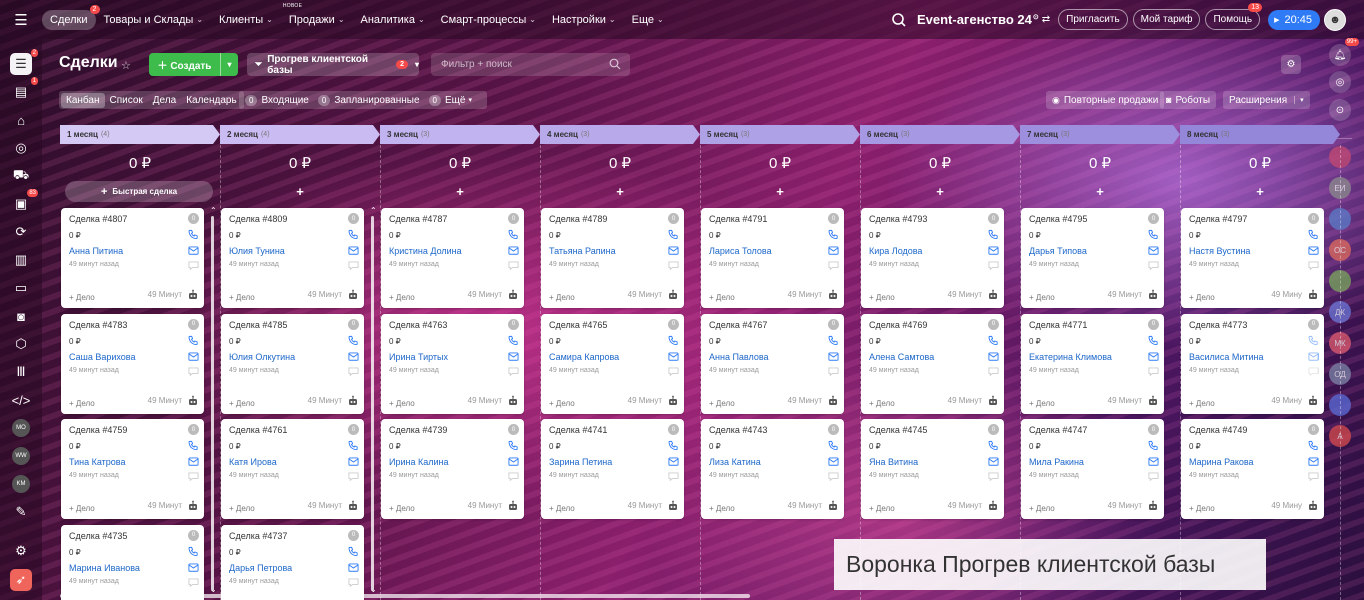 Image resolution: width=1364 pixels, height=600 pixels. I want to click on deal-contact: Лиза Катина, so click(735, 462).